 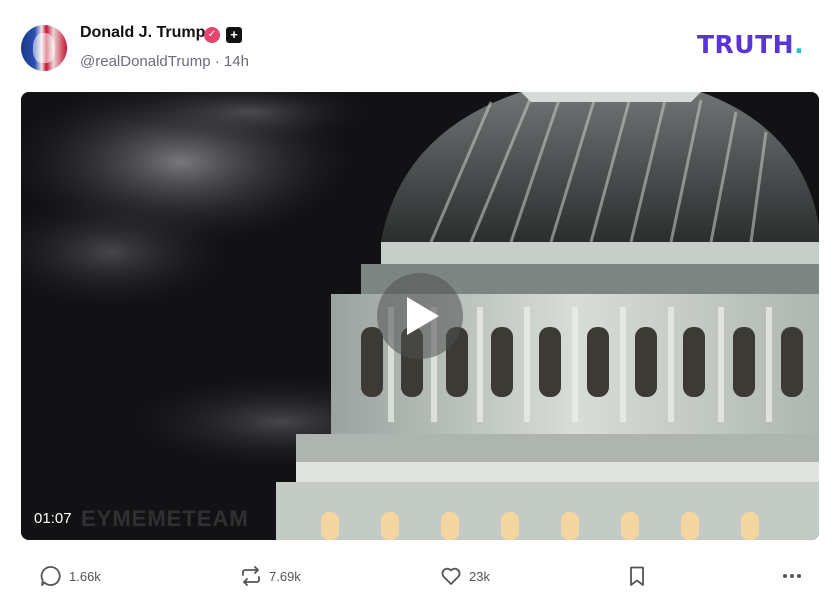 What do you see at coordinates (165, 518) in the screenshot?
I see `video-watermark: EYMEMETEAM` at bounding box center [165, 518].